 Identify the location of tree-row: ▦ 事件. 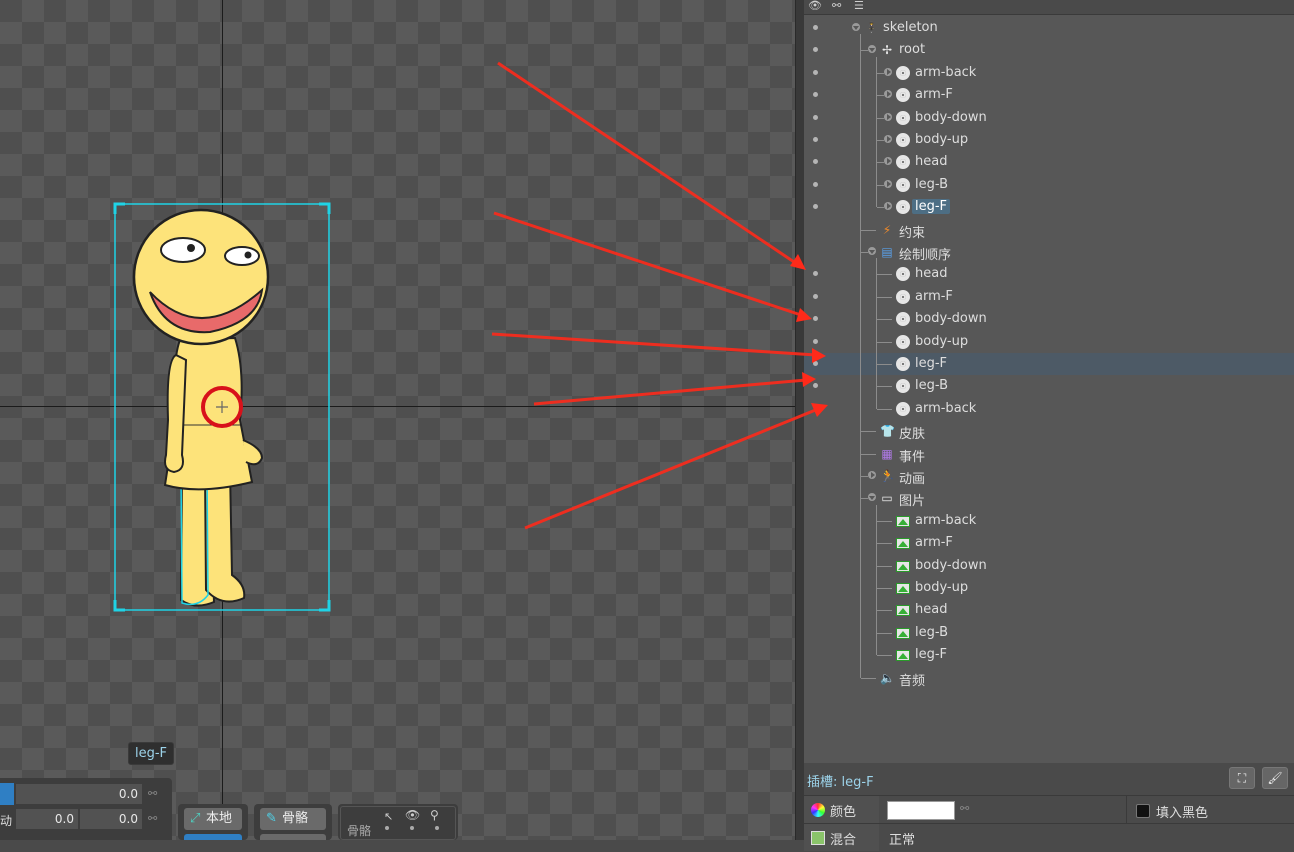
(1049, 454).